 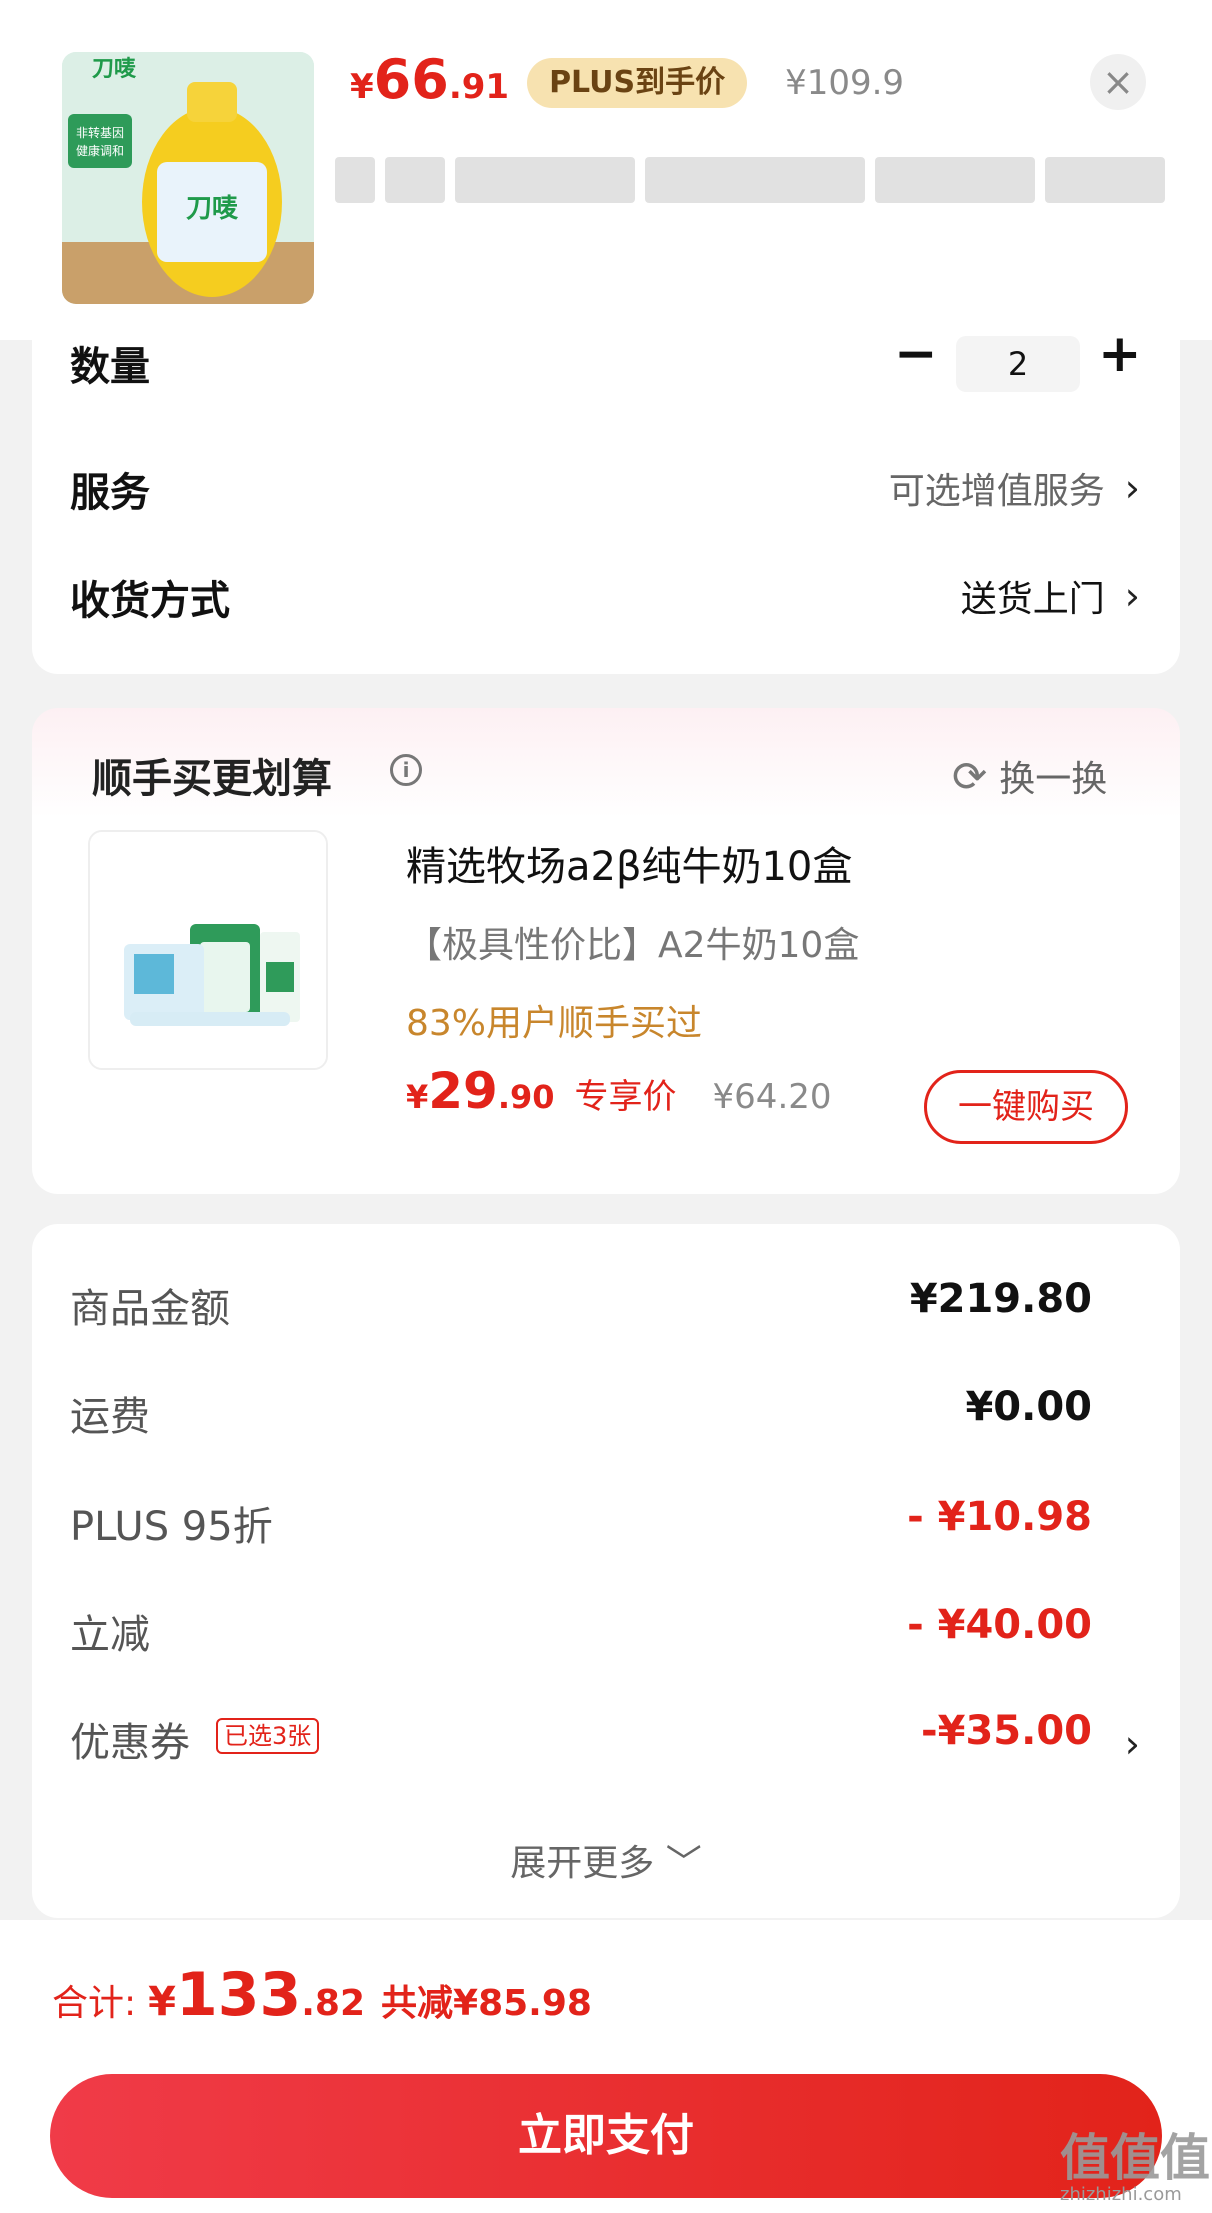 I want to click on upsell-product-subtitle: 【极具性价比】A2牛奶10盒, so click(x=633, y=945).